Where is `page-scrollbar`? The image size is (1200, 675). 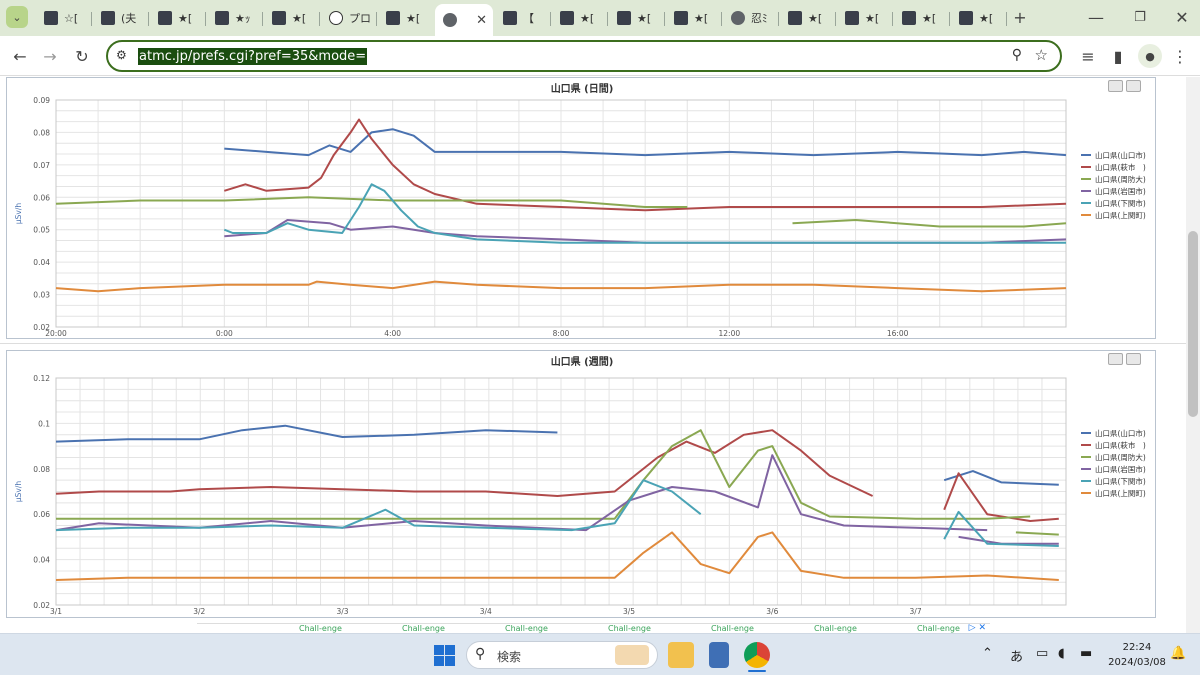
page-scrollbar is located at coordinates (1193, 355).